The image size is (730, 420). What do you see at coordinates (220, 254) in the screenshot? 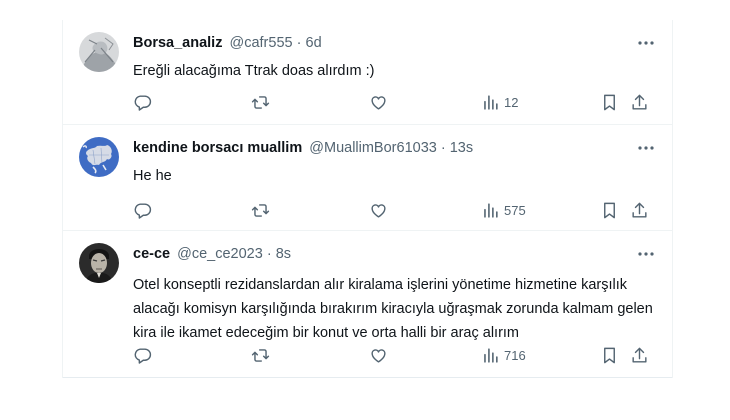
I see `user-handle: @ce_ce2023` at bounding box center [220, 254].